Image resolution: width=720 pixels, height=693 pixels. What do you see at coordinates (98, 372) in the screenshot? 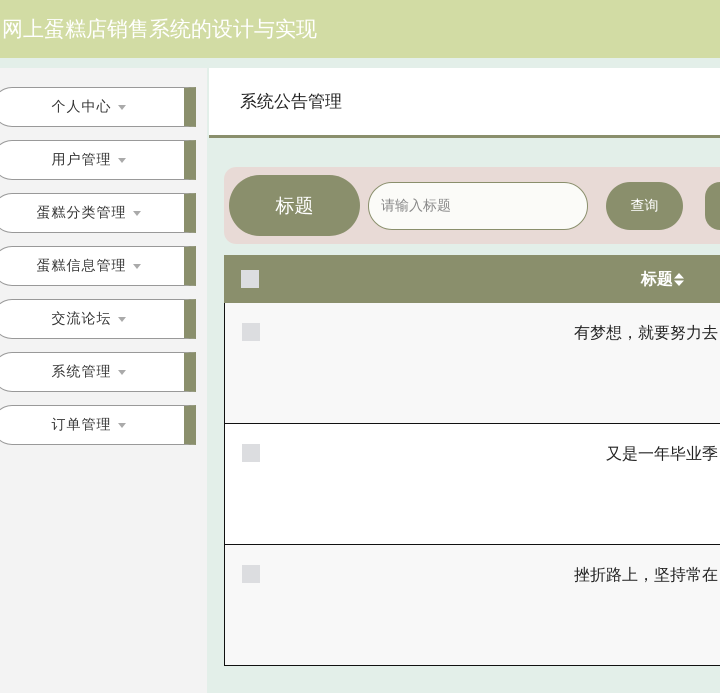
I see `sidebar-menu-item: 系统管理` at bounding box center [98, 372].